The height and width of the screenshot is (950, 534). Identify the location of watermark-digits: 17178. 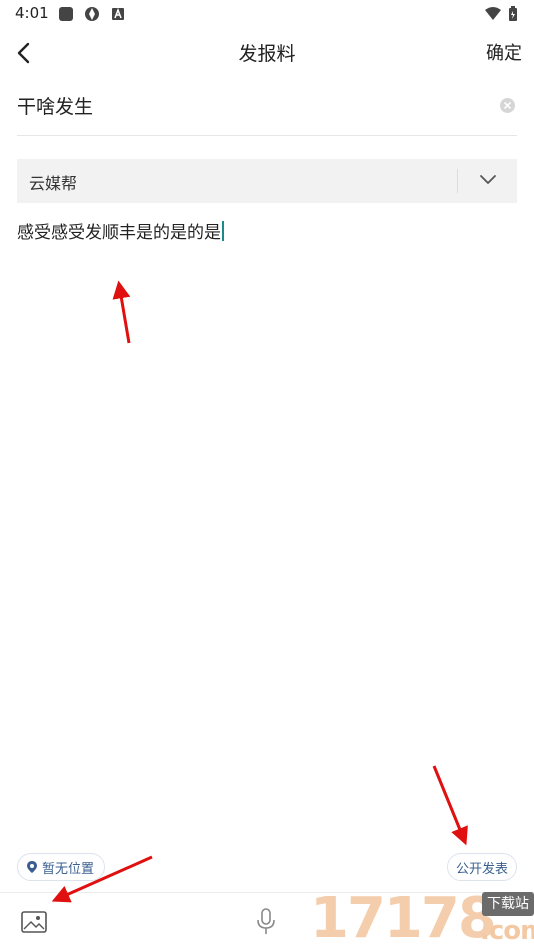
(403, 918).